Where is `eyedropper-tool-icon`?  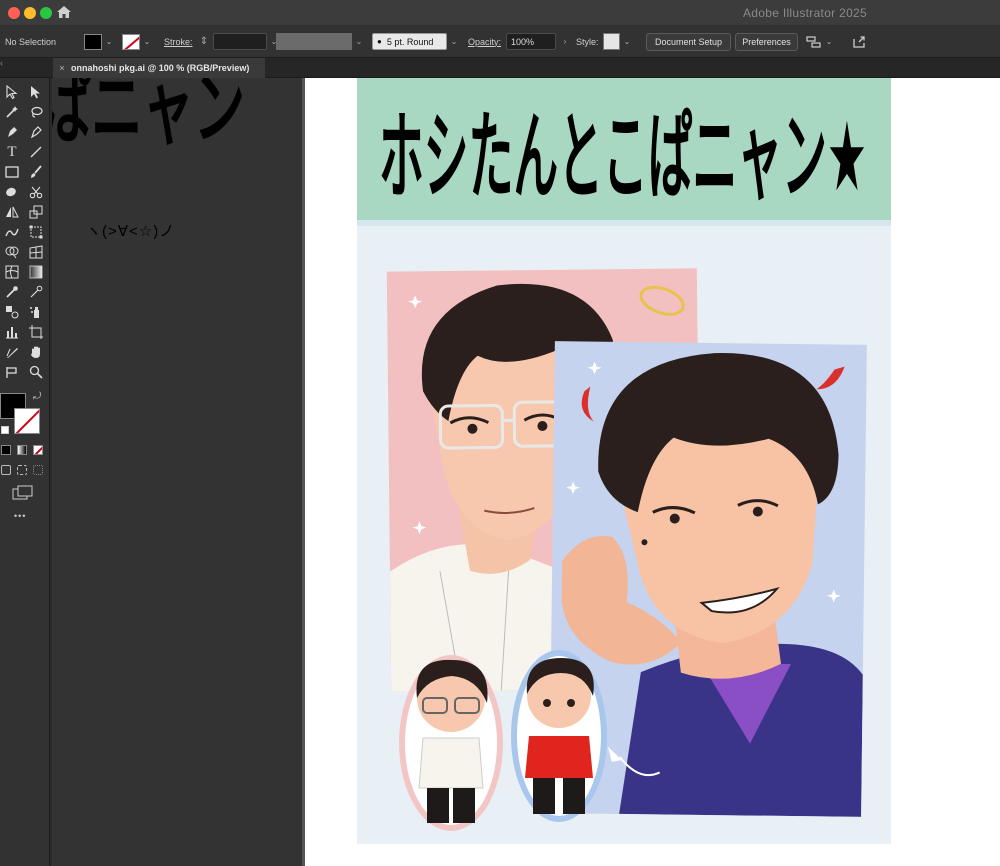 eyedropper-tool-icon is located at coordinates (12, 292).